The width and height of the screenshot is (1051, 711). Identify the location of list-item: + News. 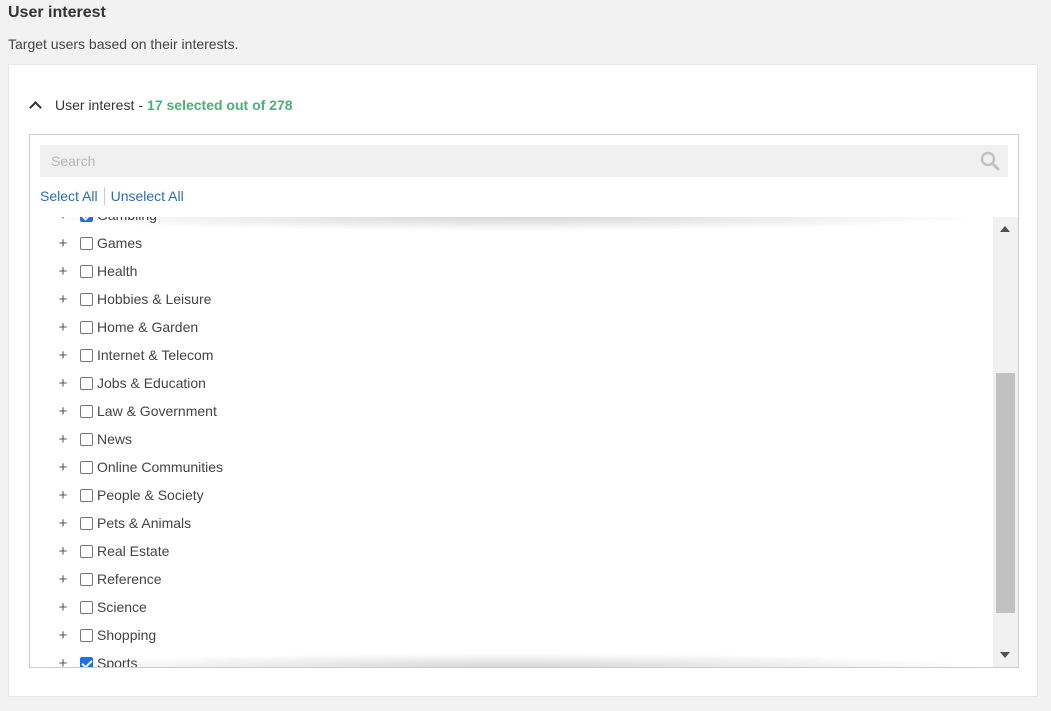
(510, 439).